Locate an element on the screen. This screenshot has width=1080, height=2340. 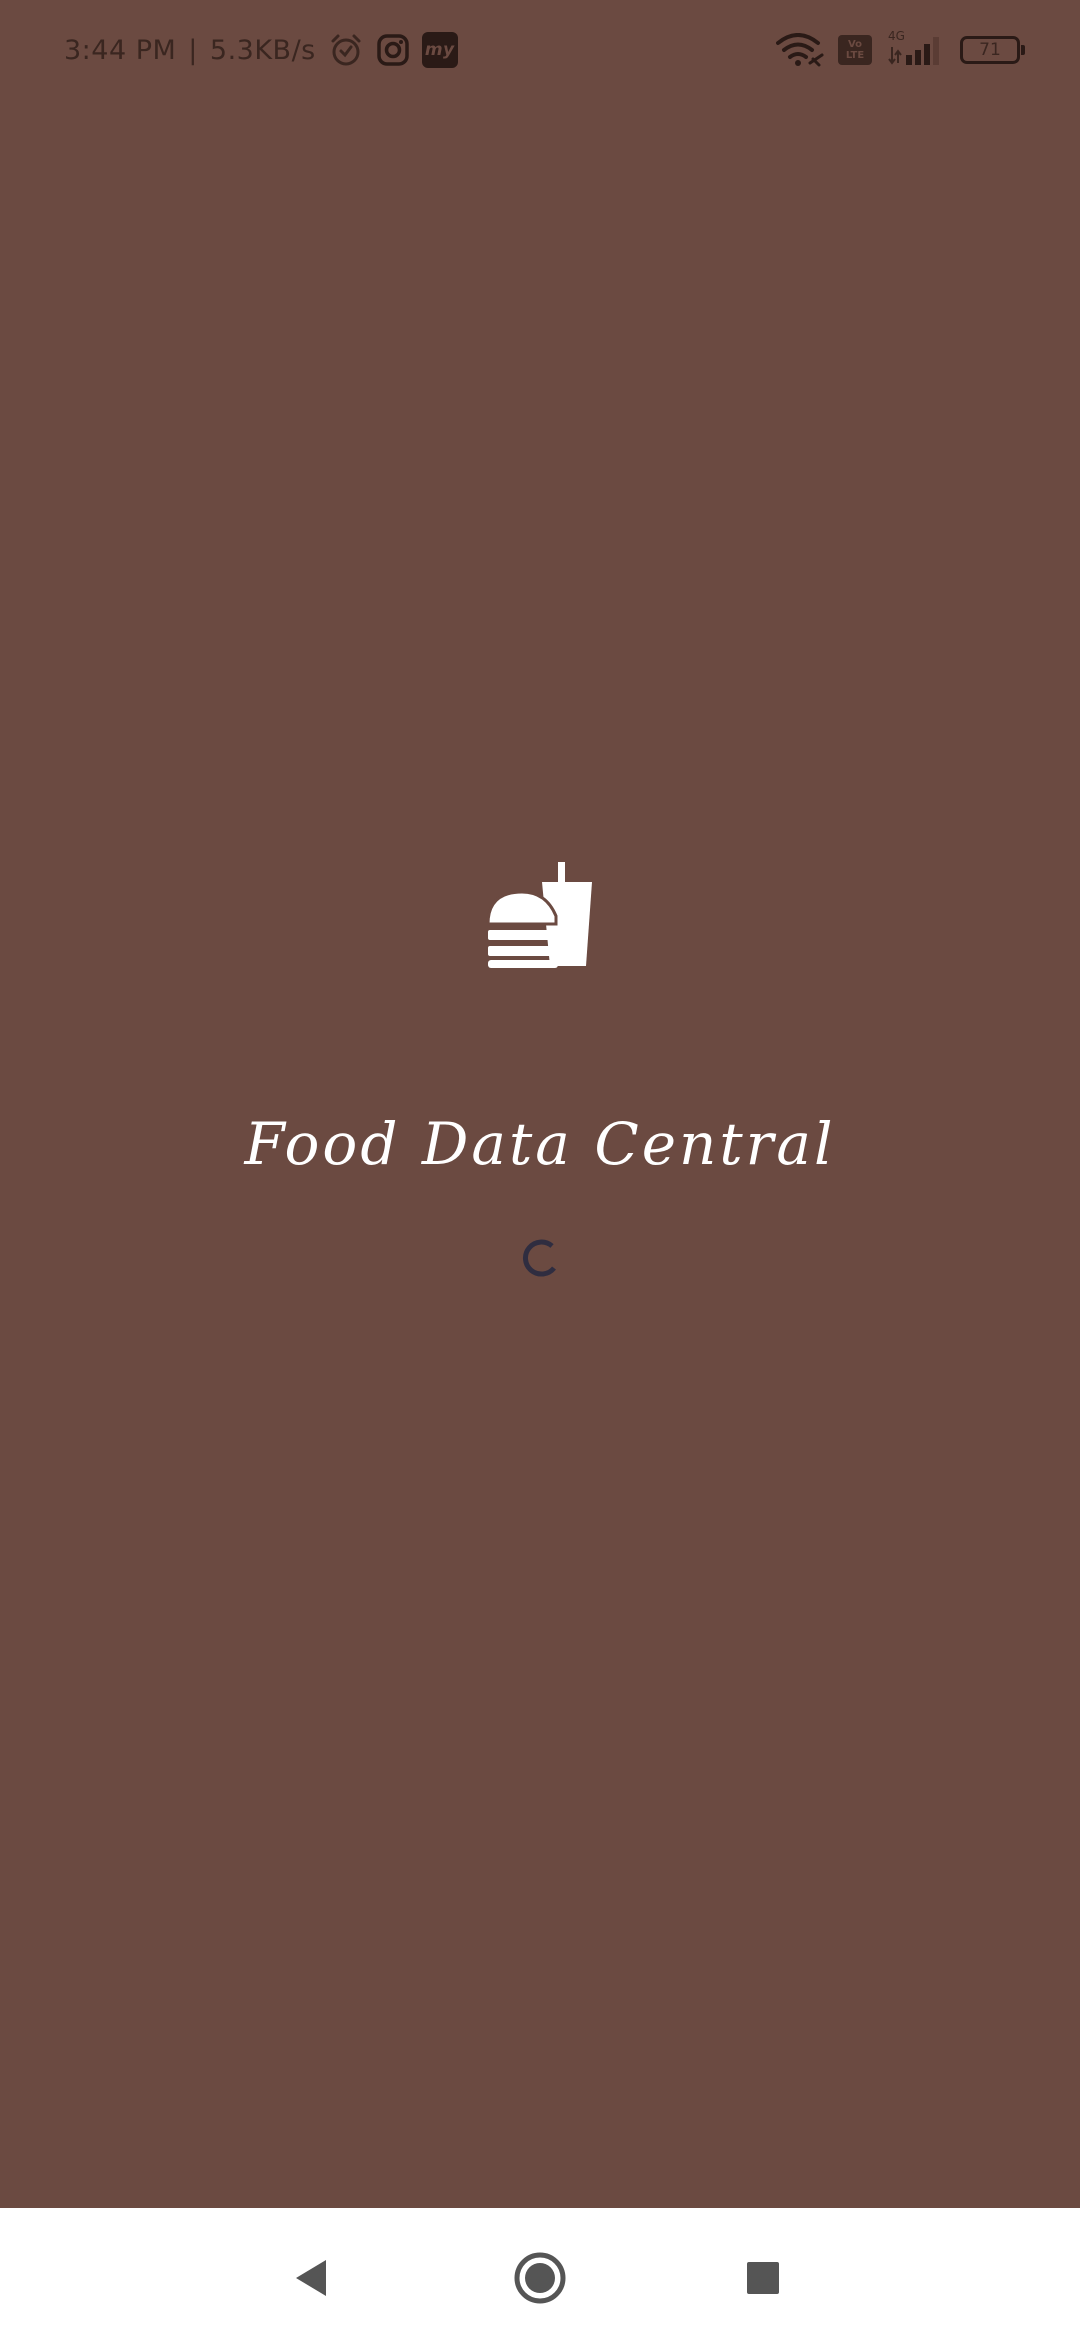
battery-level: 71 is located at coordinates (990, 50).